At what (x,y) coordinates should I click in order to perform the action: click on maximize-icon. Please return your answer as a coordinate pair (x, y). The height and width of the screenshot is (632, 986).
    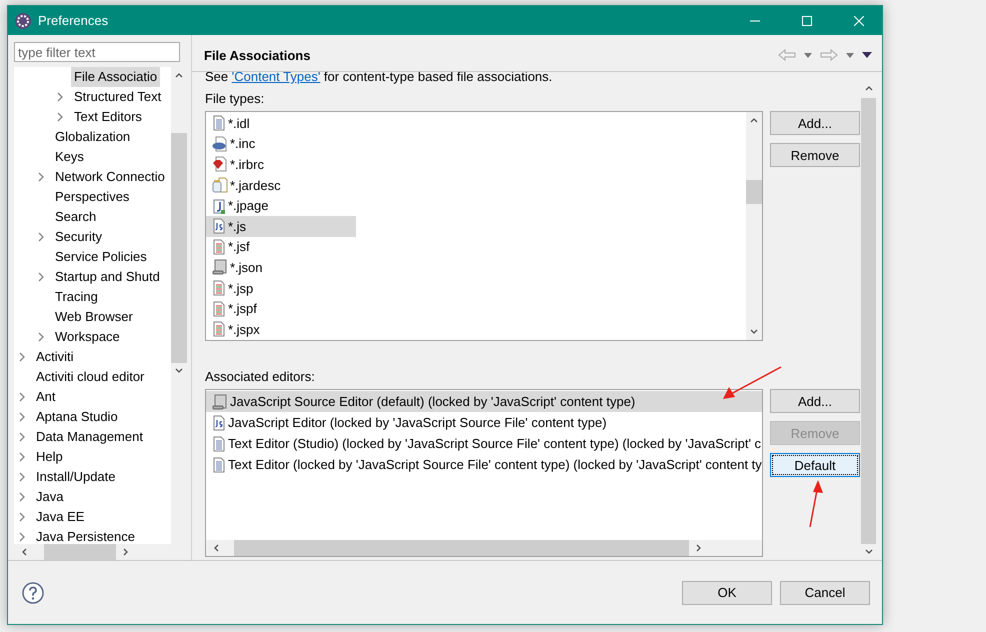
    Looking at the image, I should click on (807, 21).